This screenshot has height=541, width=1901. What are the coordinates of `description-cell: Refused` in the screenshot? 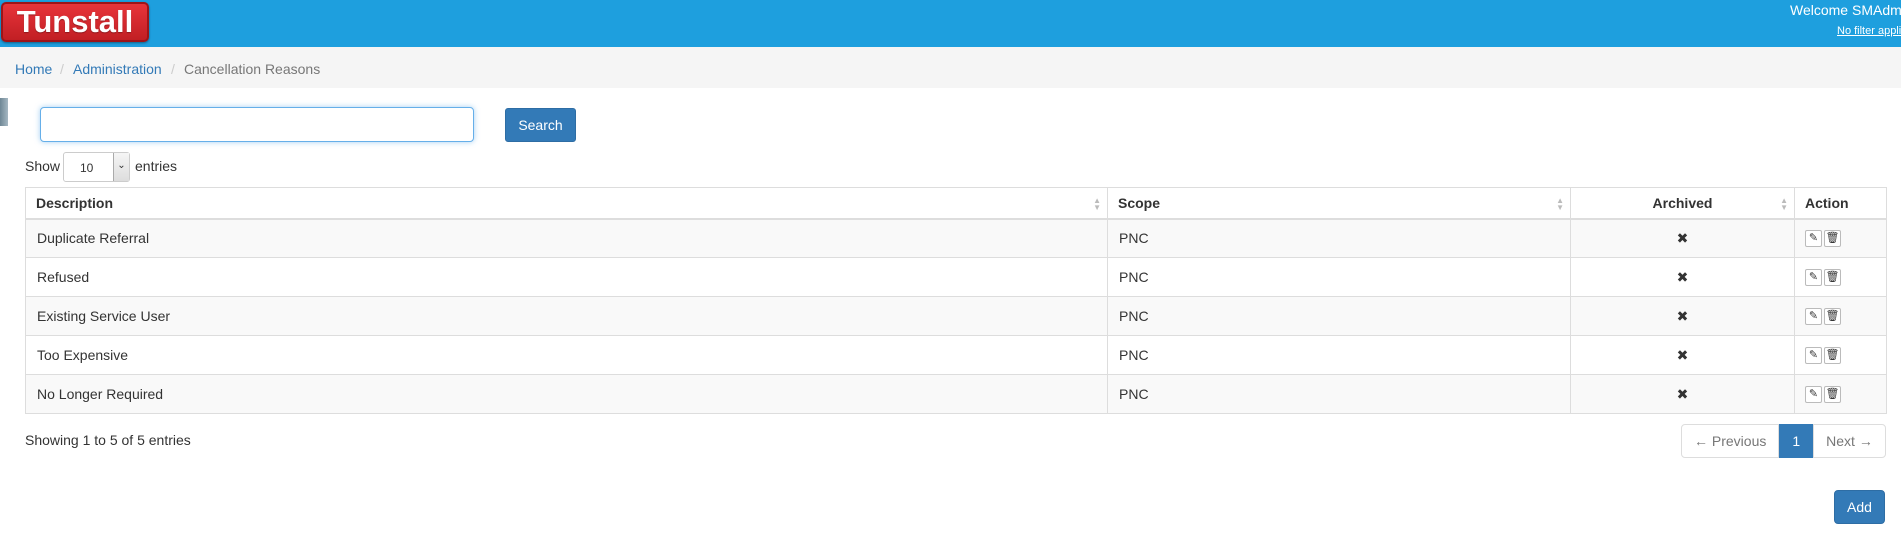 It's located at (566, 277).